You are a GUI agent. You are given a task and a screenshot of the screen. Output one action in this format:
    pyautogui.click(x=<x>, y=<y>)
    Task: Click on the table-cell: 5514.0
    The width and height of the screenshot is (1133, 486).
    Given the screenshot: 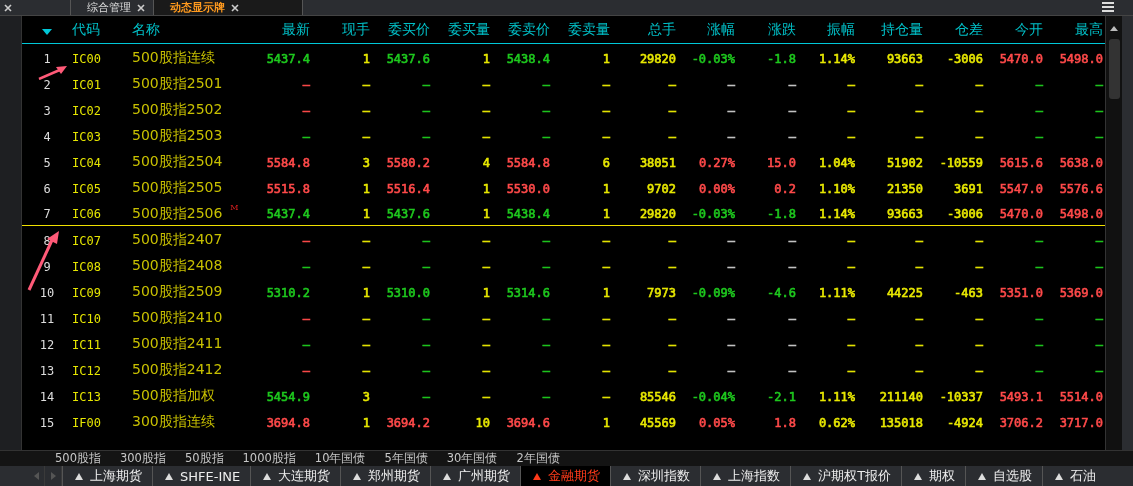 What is the action you would take?
    pyautogui.click(x=1081, y=396)
    